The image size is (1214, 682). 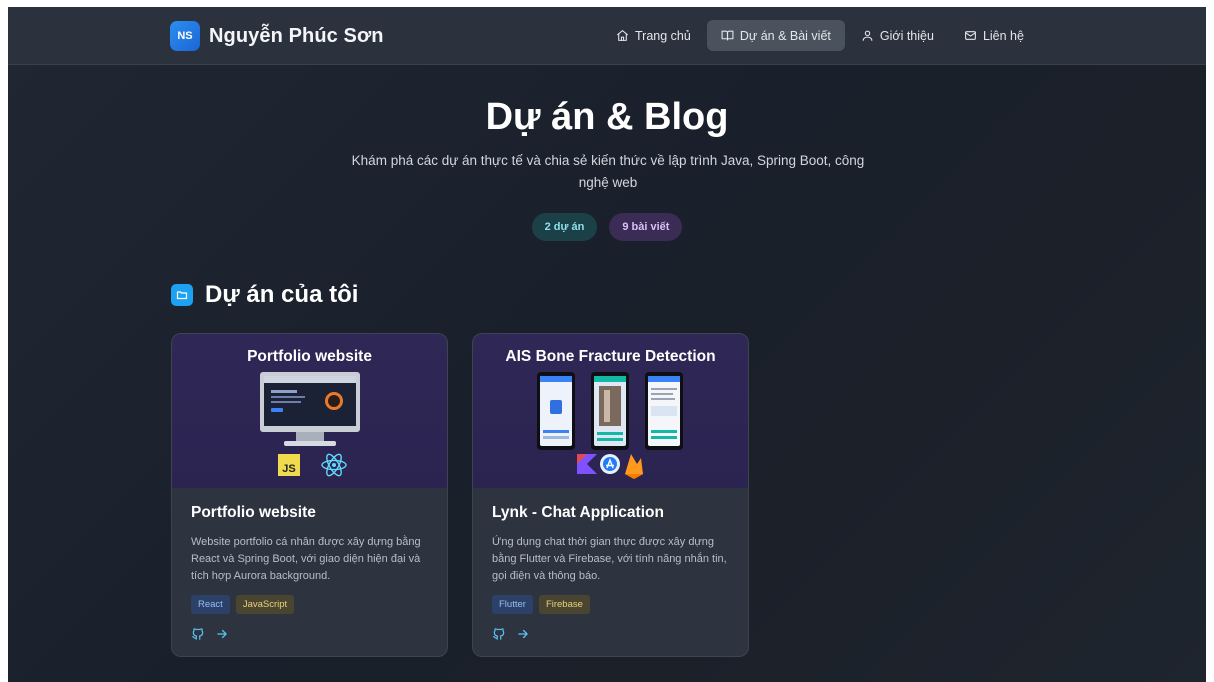 I want to click on book-icon, so click(x=727, y=35).